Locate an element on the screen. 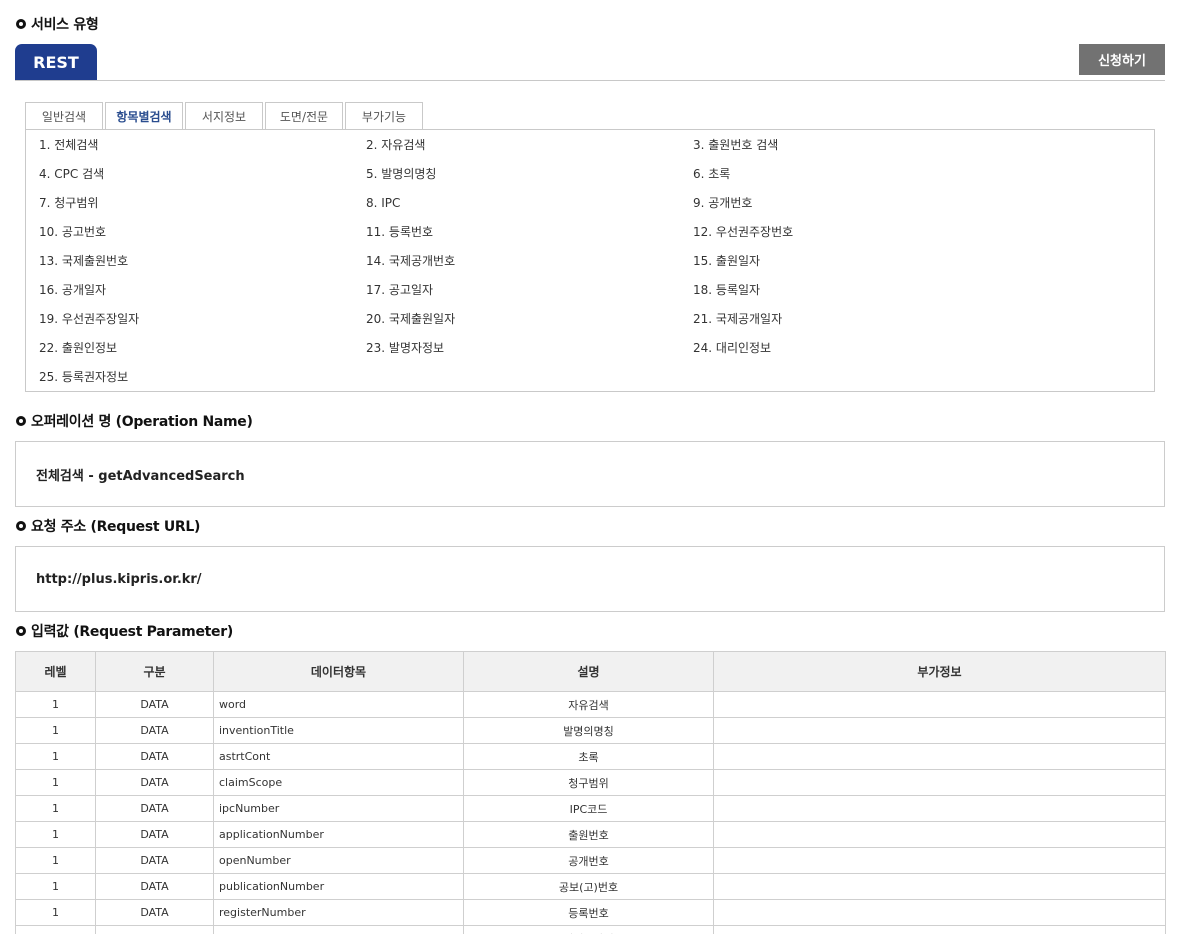 The image size is (1182, 934). table-row: 1 DATA publicationNumber 공보(고)번호 is located at coordinates (590, 886).